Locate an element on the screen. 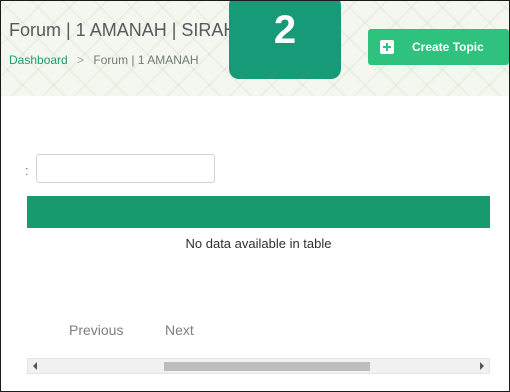 This screenshot has width=510, height=392. horizontal-scrollbar is located at coordinates (258, 366).